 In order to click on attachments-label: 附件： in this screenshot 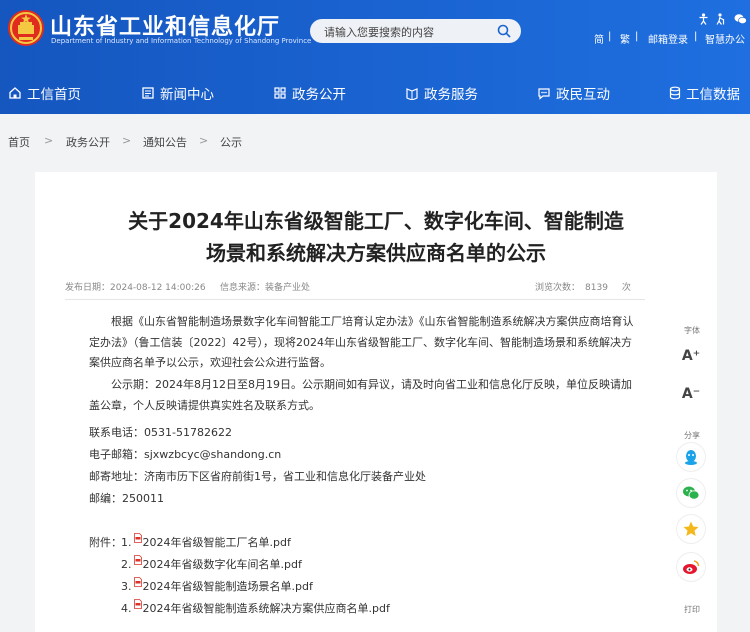, I will do `click(105, 542)`.